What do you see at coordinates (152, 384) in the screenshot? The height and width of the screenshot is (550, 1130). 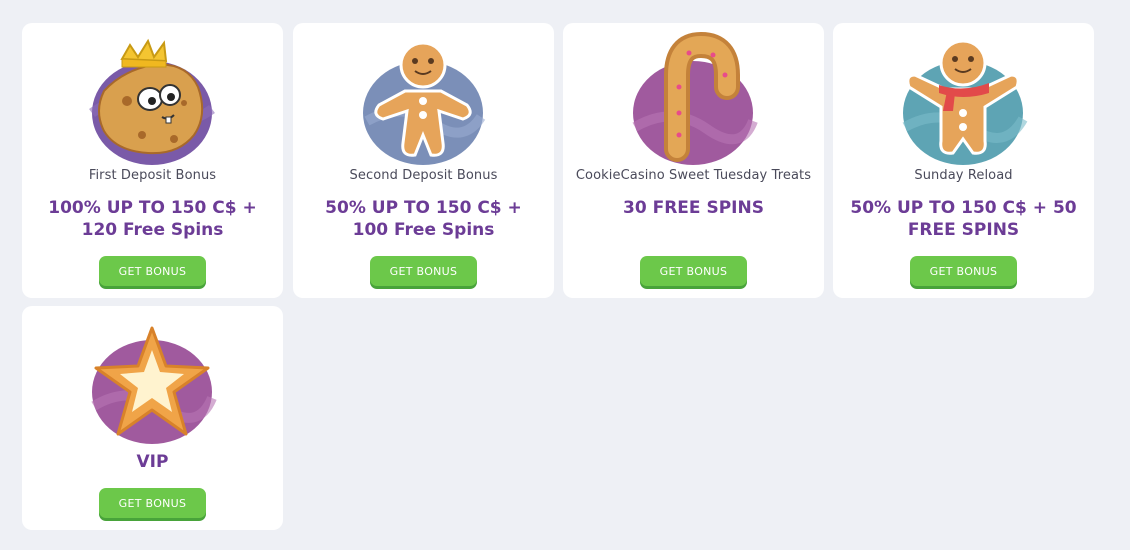 I see `star-cookie-icon` at bounding box center [152, 384].